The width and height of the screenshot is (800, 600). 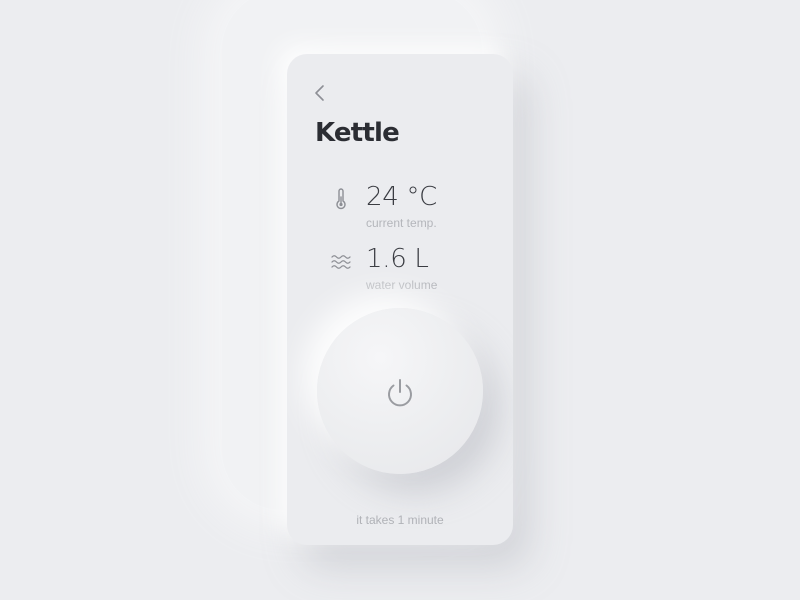 I want to click on water-waves-icon, so click(x=341, y=263).